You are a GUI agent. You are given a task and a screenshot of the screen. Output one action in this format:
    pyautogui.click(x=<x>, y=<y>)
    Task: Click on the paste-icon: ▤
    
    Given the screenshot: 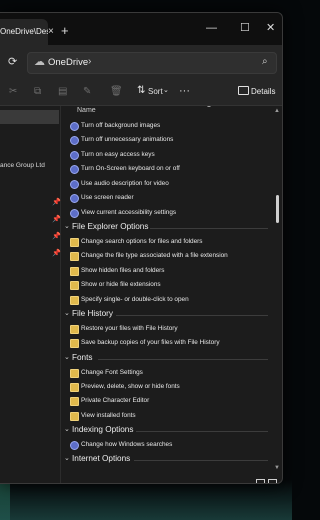 What is the action you would take?
    pyautogui.click(x=62, y=91)
    